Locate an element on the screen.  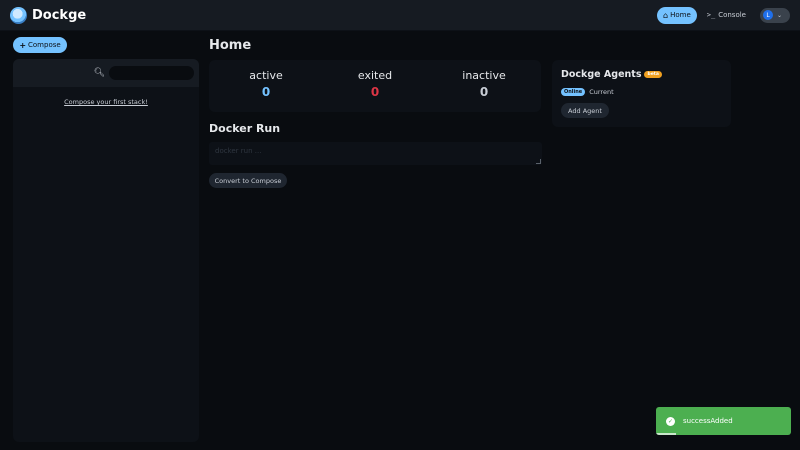
add-agent-button: Add Agent is located at coordinates (585, 110).